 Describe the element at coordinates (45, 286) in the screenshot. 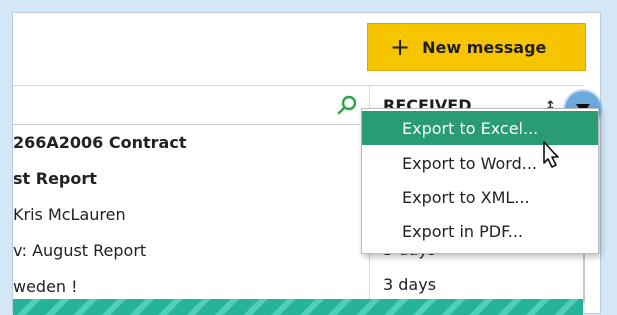

I see `row-subject: weden !` at that location.